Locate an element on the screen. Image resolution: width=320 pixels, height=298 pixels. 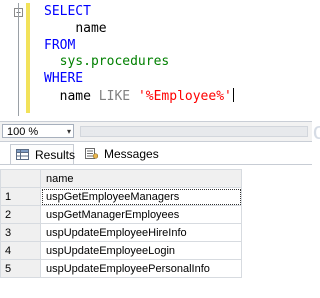
tab-results-label: Results is located at coordinates (55, 155).